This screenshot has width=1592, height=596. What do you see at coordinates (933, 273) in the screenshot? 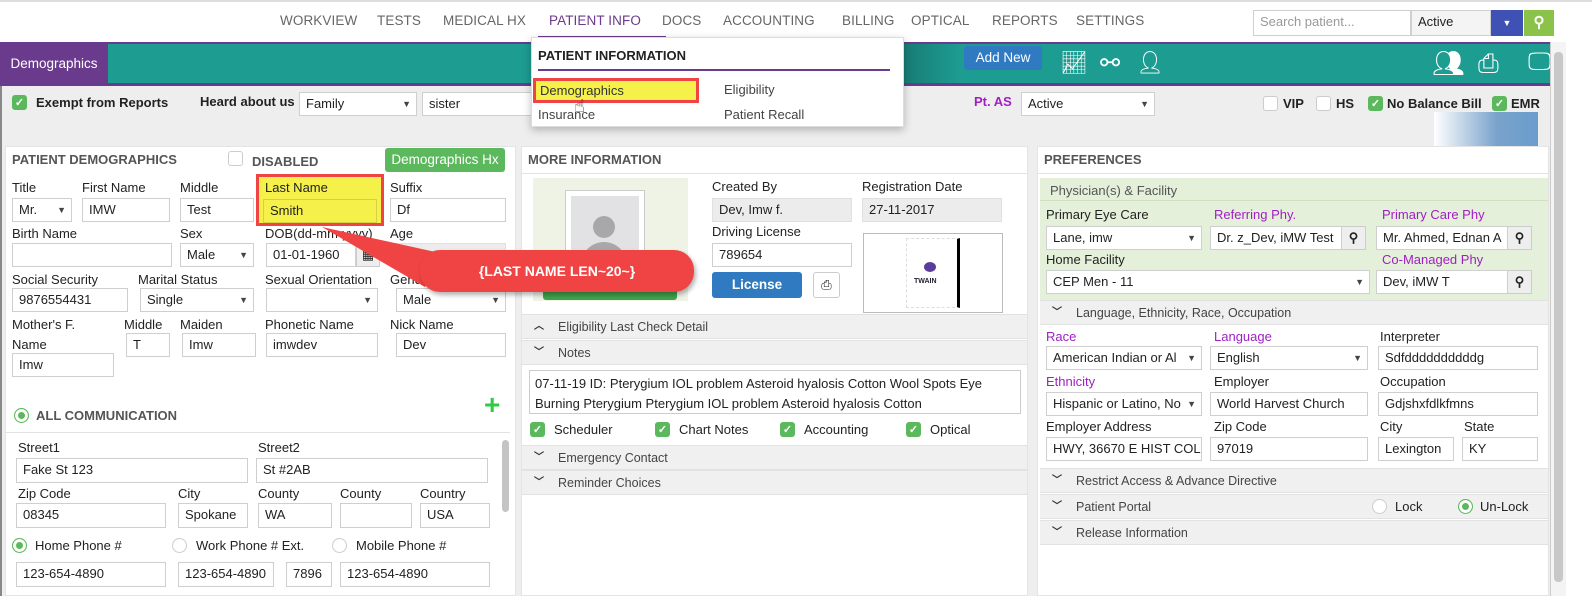
I see `scanned-license-image: TWAIN` at bounding box center [933, 273].